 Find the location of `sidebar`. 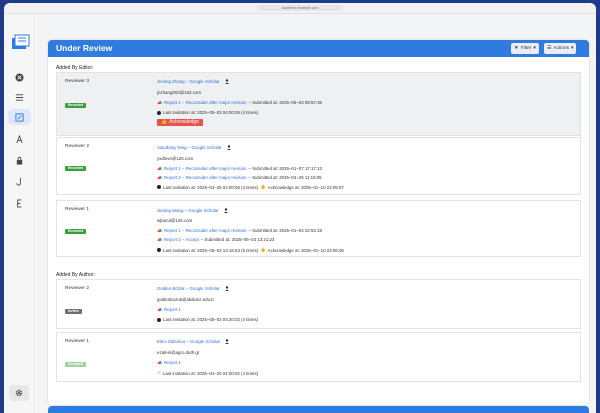

sidebar is located at coordinates (19, 213).